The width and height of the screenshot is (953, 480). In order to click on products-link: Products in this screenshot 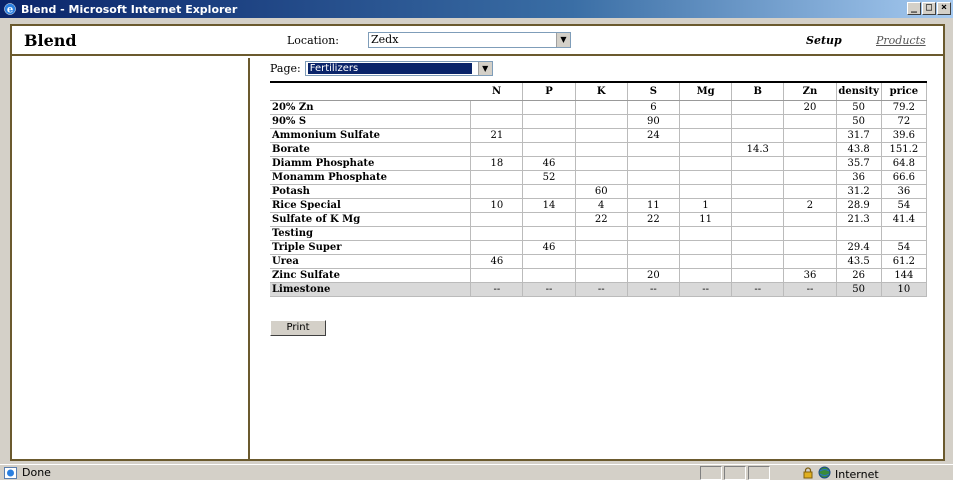, I will do `click(901, 40)`.